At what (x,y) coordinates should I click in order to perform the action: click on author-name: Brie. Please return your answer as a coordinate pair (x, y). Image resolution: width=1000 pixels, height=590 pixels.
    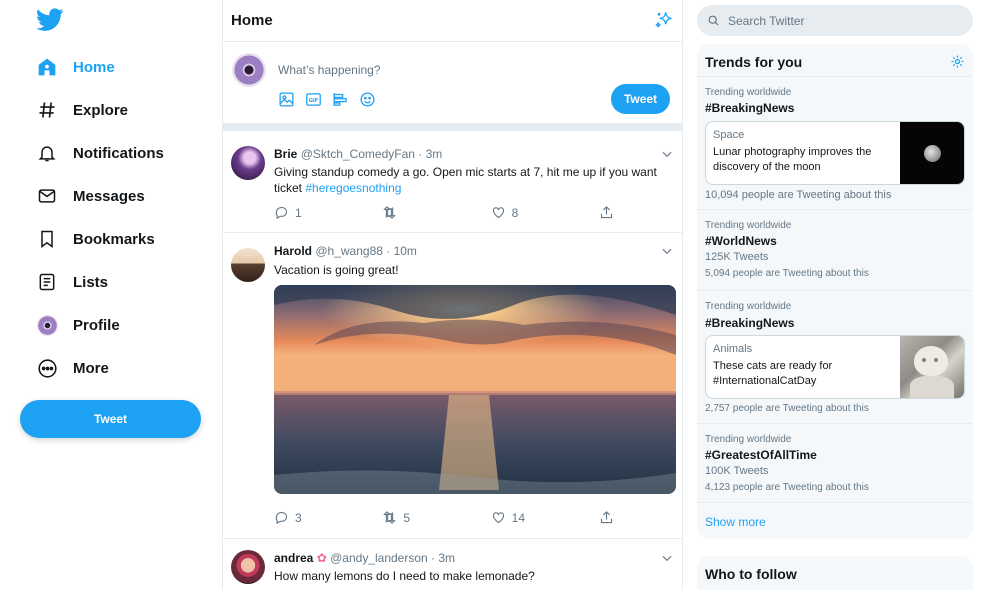
    Looking at the image, I should click on (285, 154).